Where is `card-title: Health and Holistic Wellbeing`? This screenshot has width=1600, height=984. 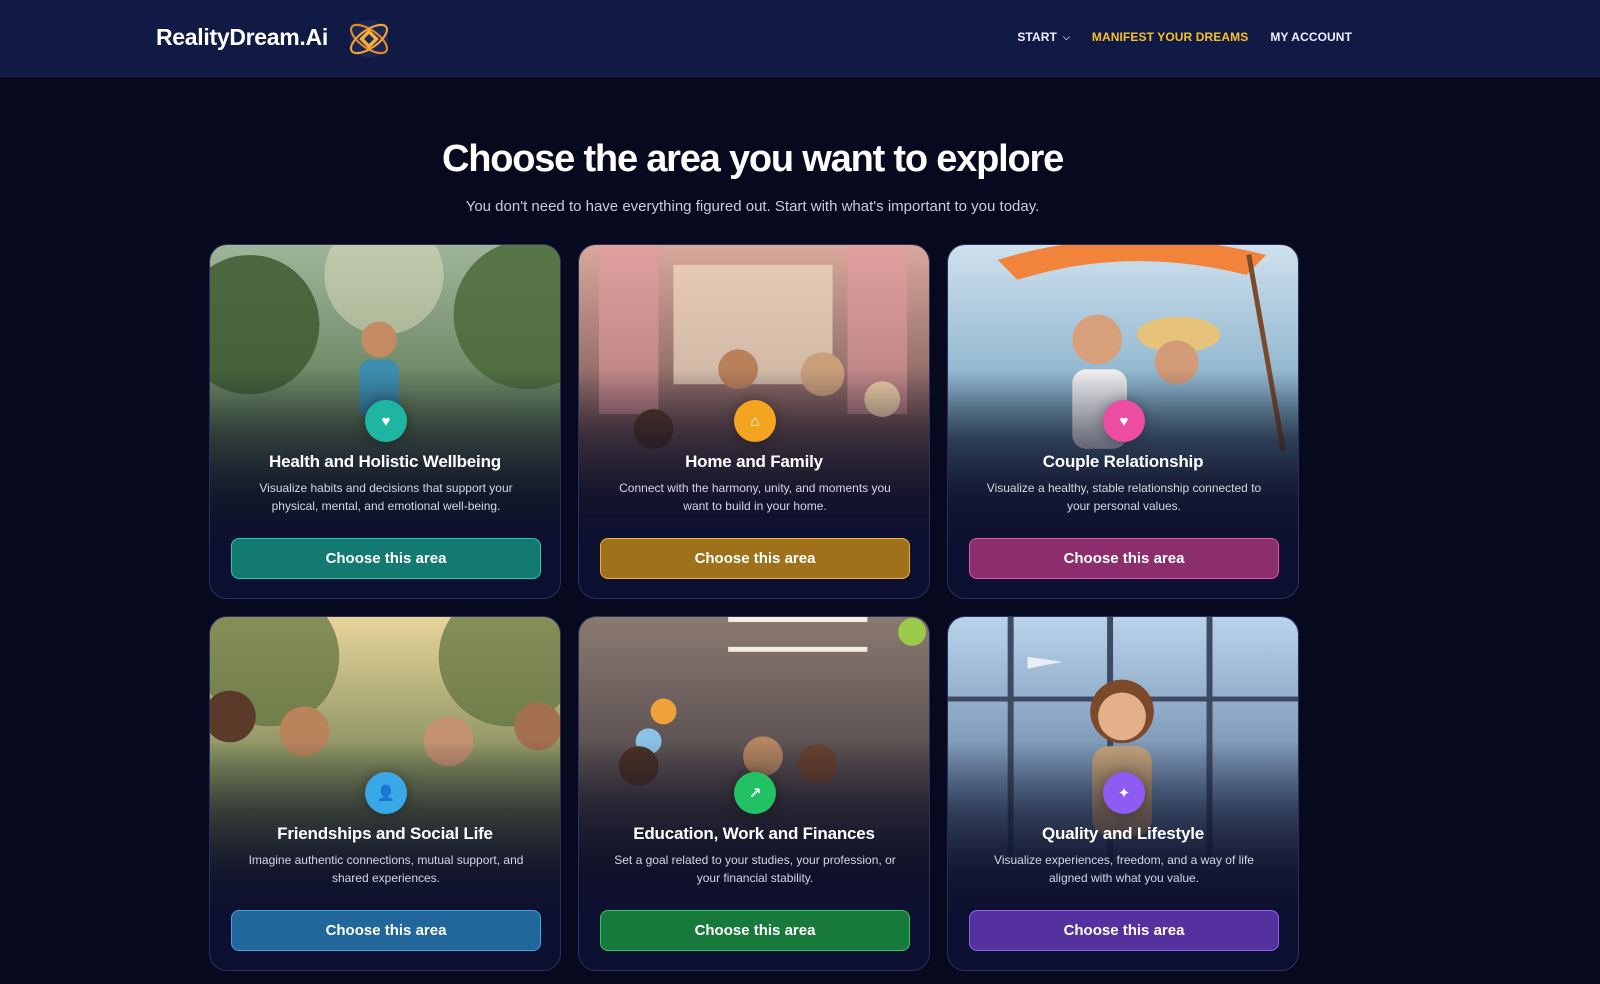
card-title: Health and Holistic Wellbeing is located at coordinates (385, 461).